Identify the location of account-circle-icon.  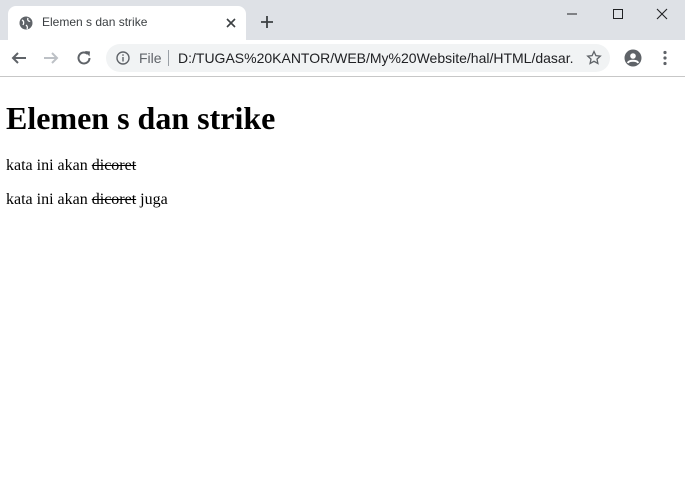
(633, 58).